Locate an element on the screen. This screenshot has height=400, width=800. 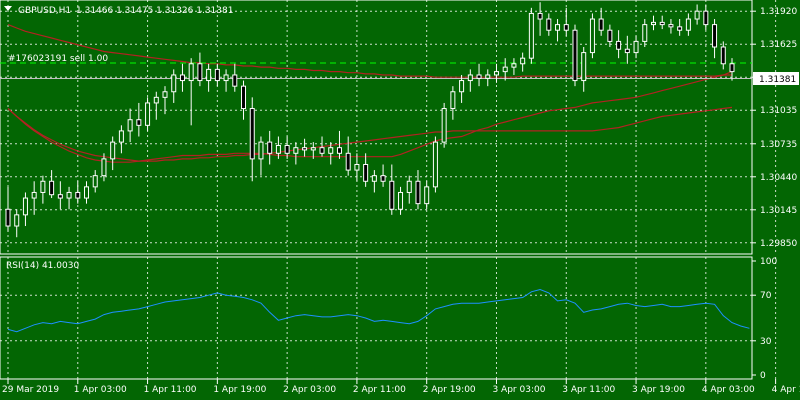
rsi-title: RSI(14) 41.0030 is located at coordinates (42, 266).